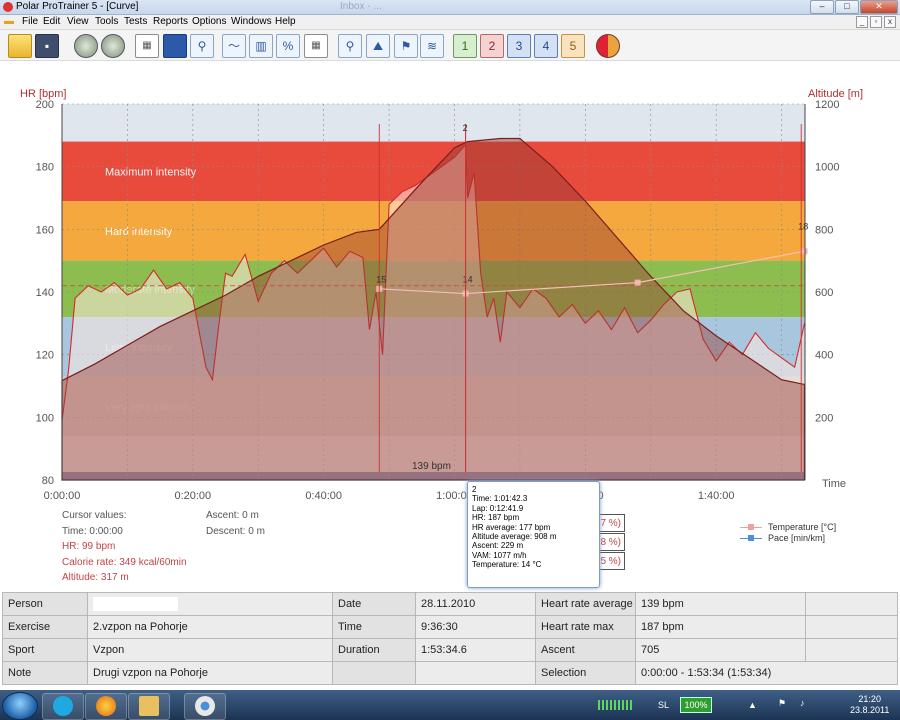 This screenshot has width=900, height=720. I want to click on diary-book-icon, so click(175, 46).